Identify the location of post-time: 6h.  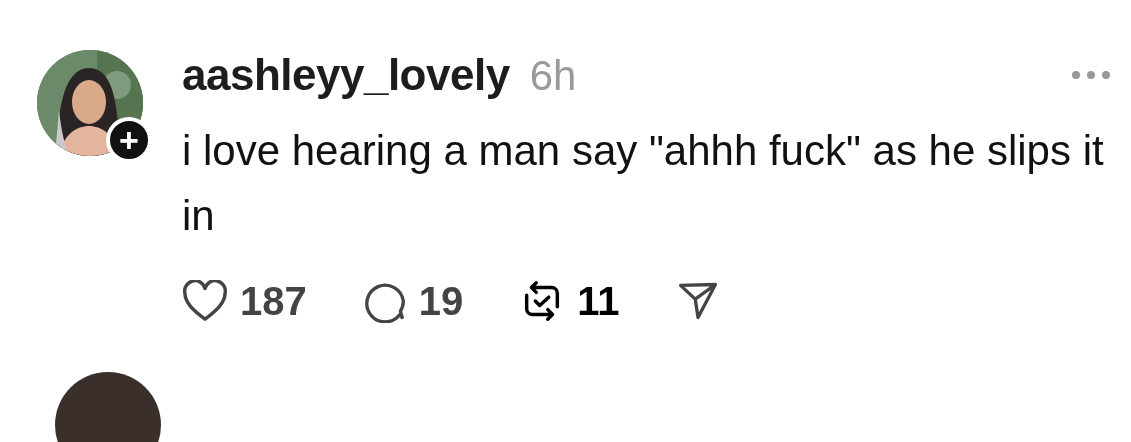
(553, 76).